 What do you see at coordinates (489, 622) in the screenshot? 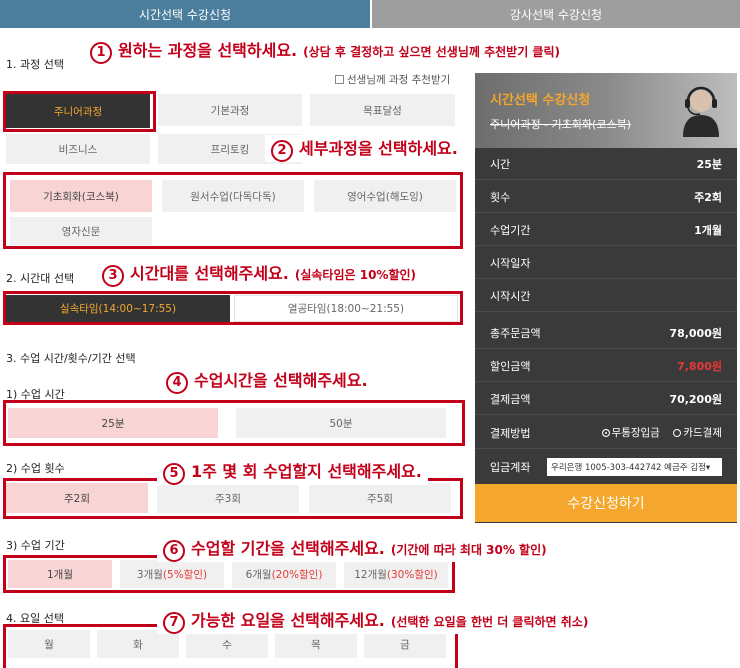
I see `callout-note: (선택한 요일을 한번 더 클릭하면 취소)` at bounding box center [489, 622].